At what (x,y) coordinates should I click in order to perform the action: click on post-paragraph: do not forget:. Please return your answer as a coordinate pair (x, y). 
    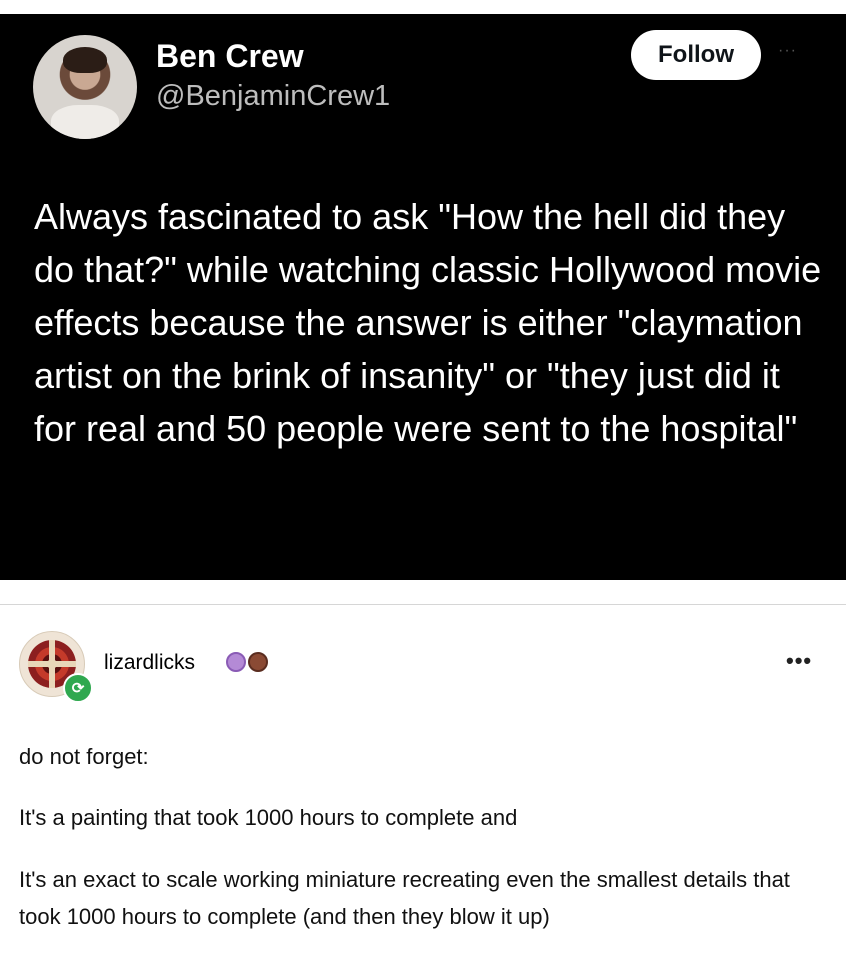
    Looking at the image, I should click on (84, 756).